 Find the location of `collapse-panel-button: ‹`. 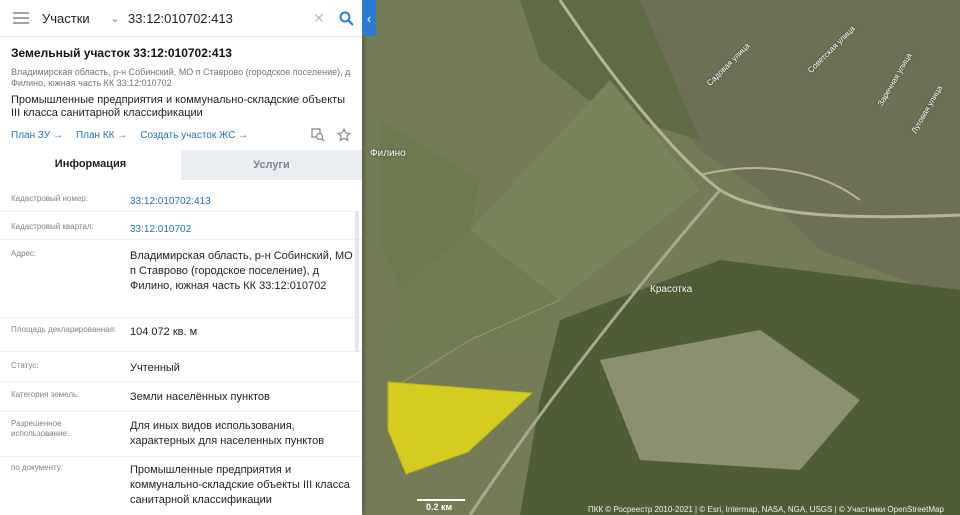

collapse-panel-button: ‹ is located at coordinates (369, 18).